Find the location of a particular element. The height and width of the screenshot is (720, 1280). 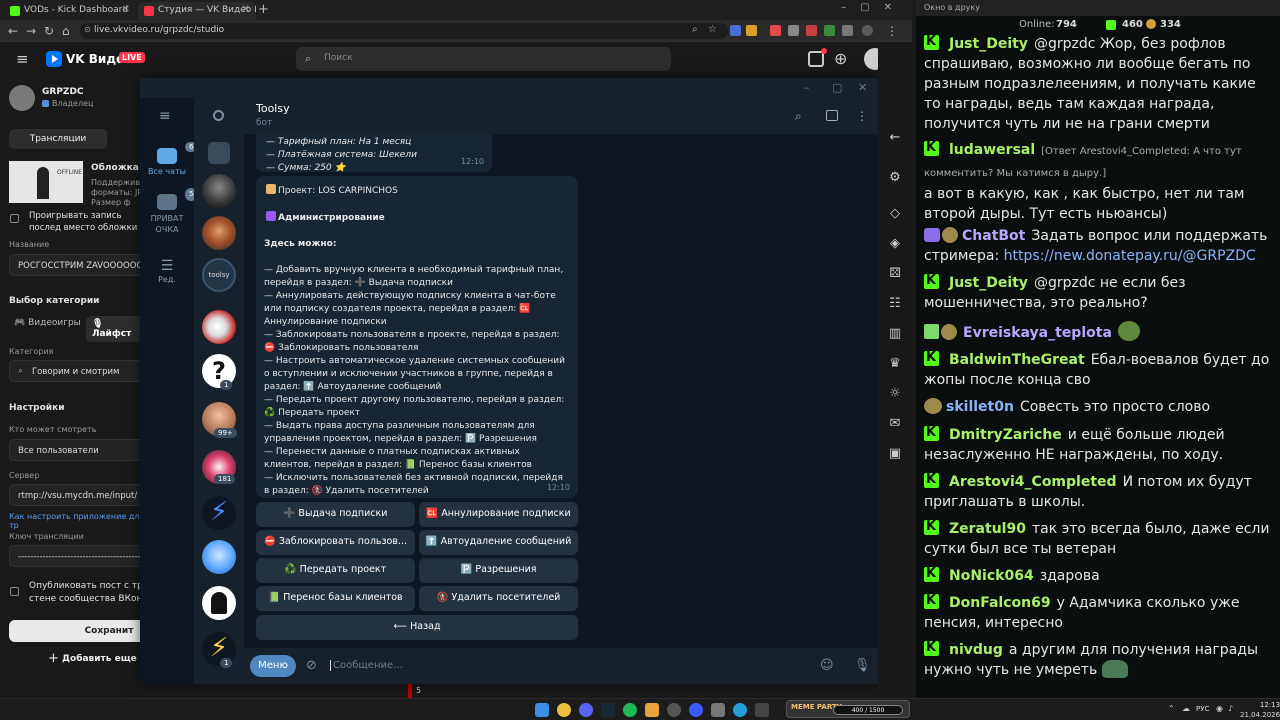

diamond-icon: ◇ is located at coordinates (895, 214).